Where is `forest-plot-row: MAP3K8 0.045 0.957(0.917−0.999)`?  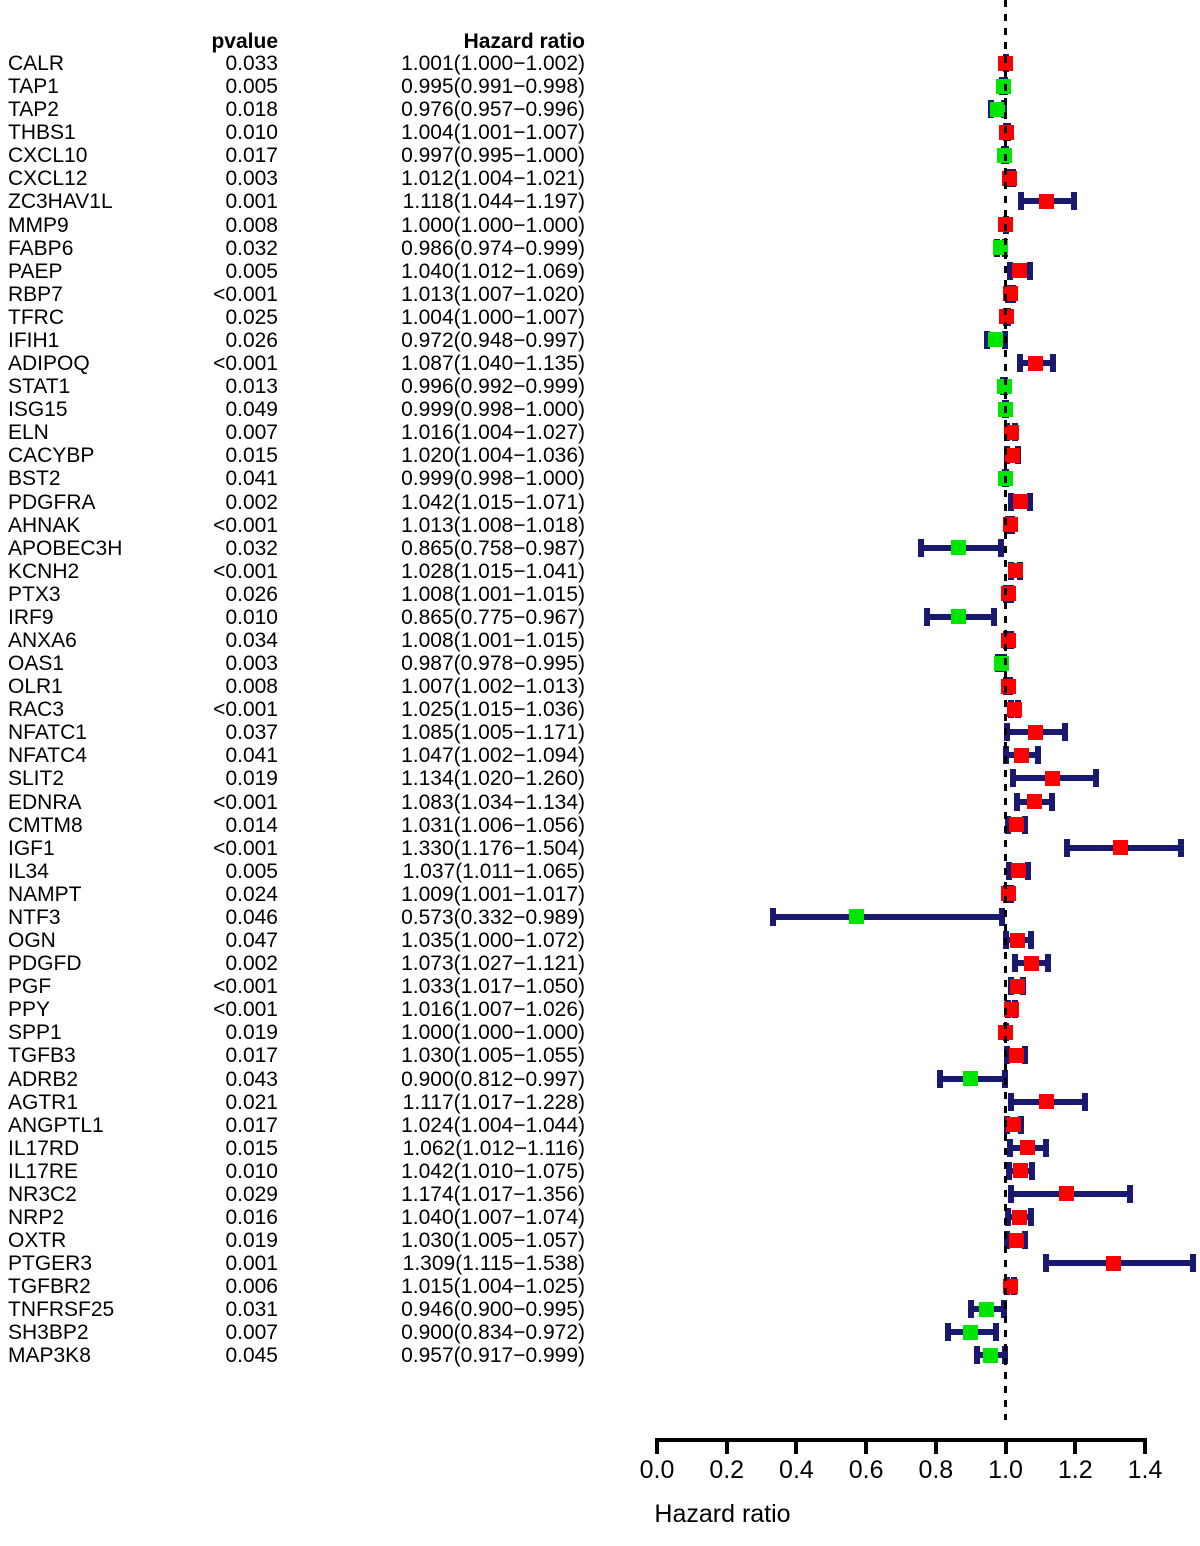
forest-plot-row: MAP3K8 0.045 0.957(0.917−0.999) is located at coordinates (600, 1355).